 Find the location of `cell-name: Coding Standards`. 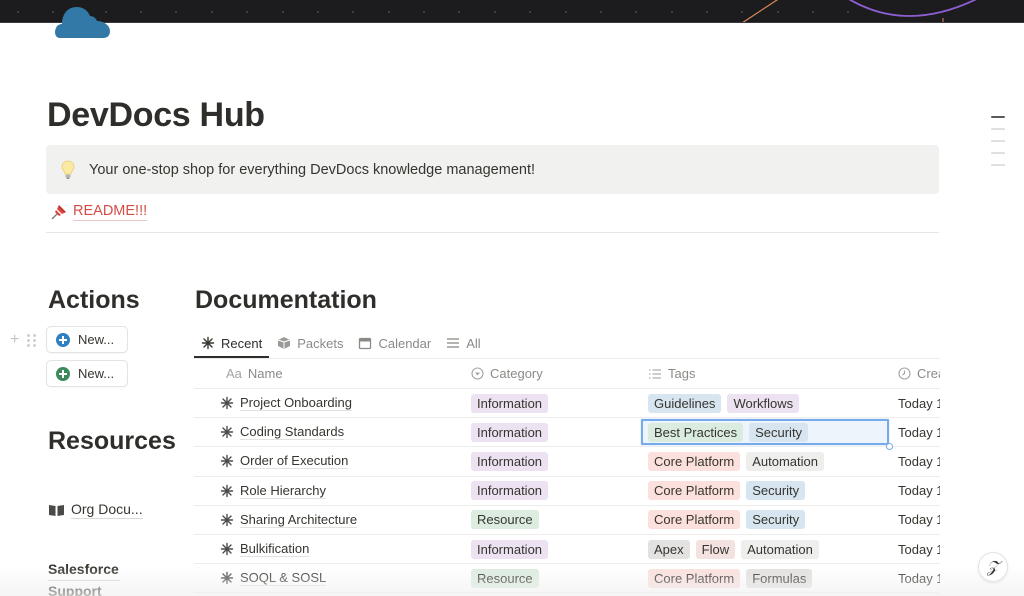

cell-name: Coding Standards is located at coordinates (329, 432).